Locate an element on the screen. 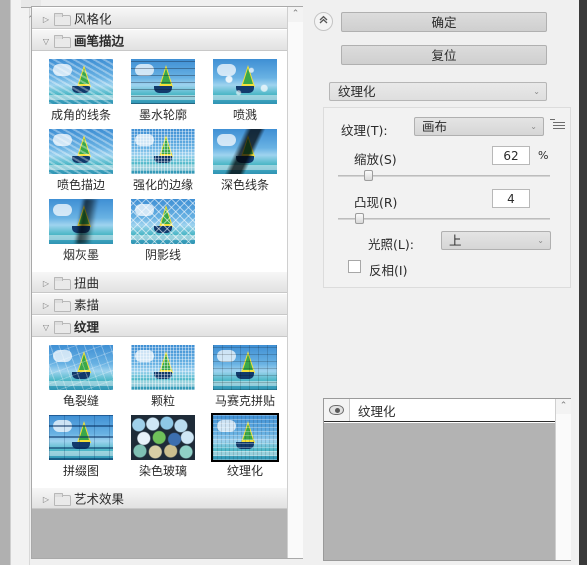  window-right-edge is located at coordinates (581, 282).